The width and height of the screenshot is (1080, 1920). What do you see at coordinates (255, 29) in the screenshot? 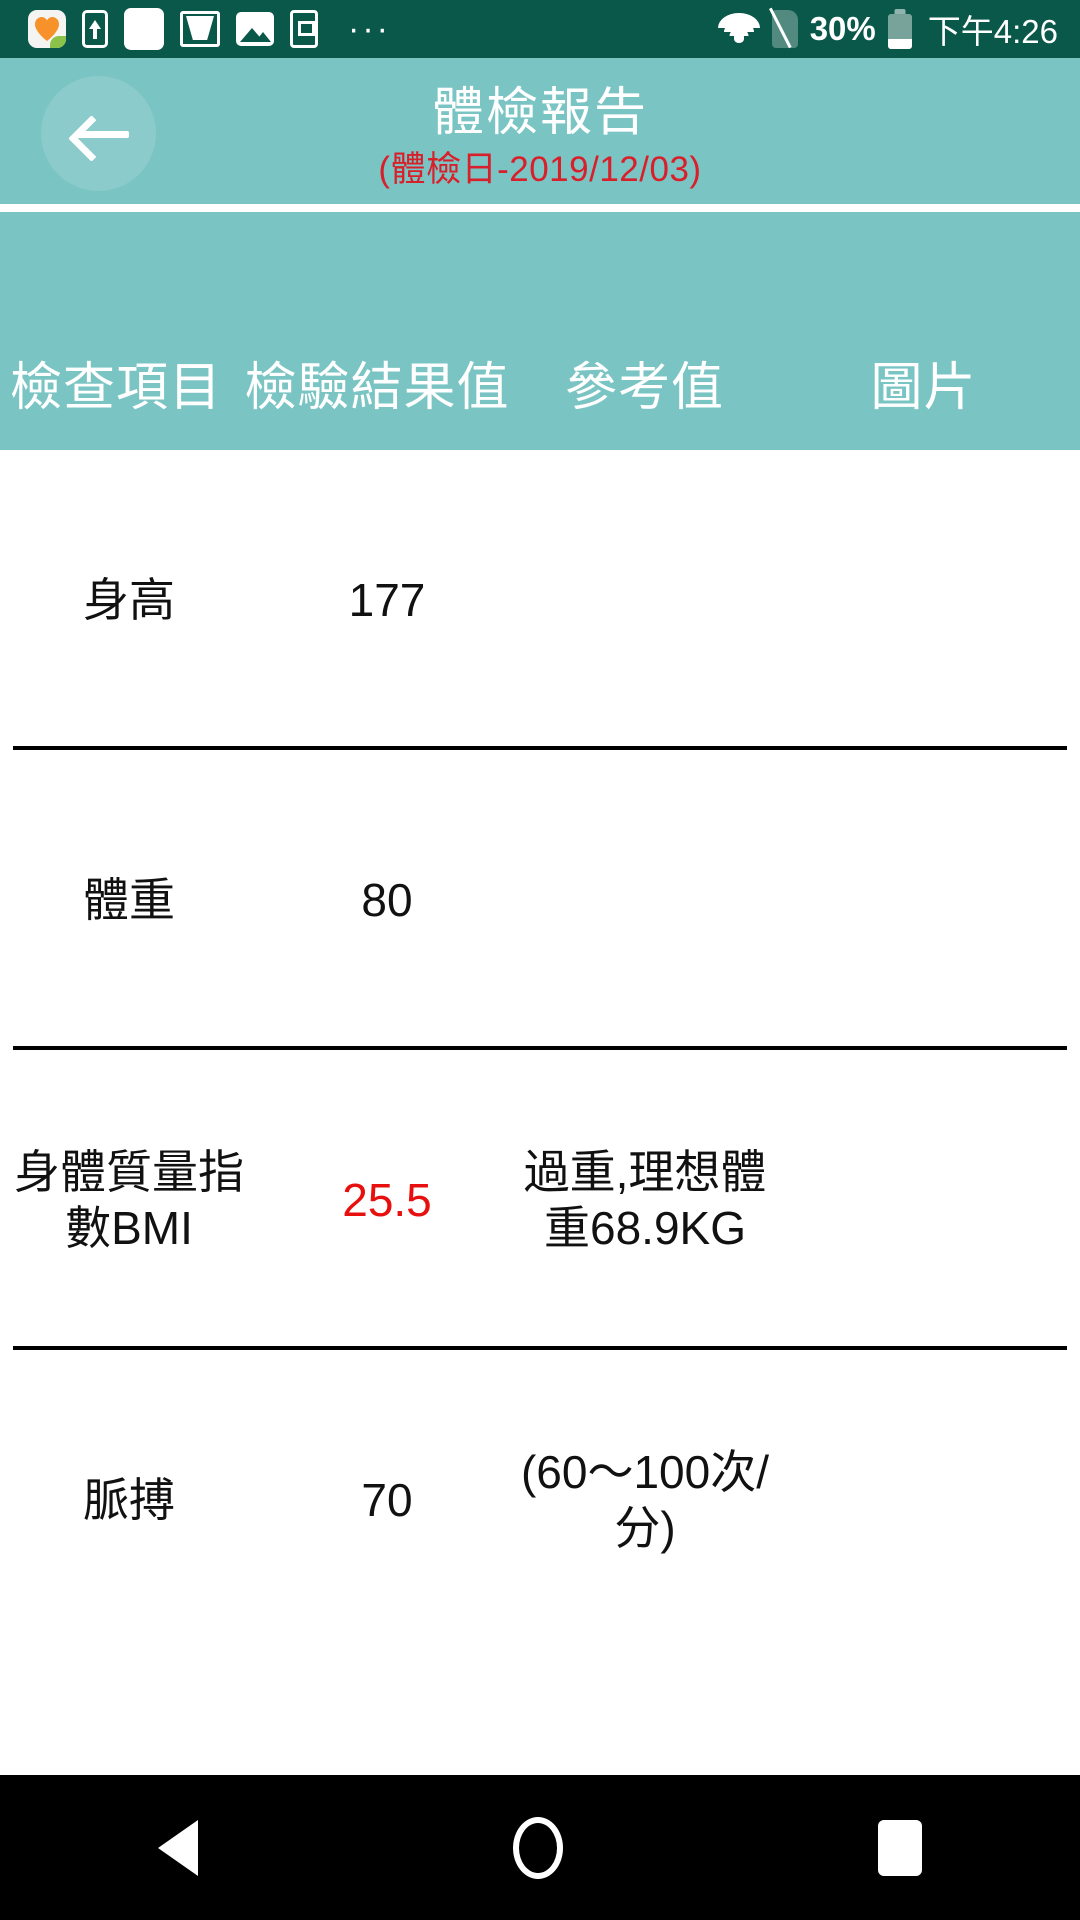
I see `photos-icon` at bounding box center [255, 29].